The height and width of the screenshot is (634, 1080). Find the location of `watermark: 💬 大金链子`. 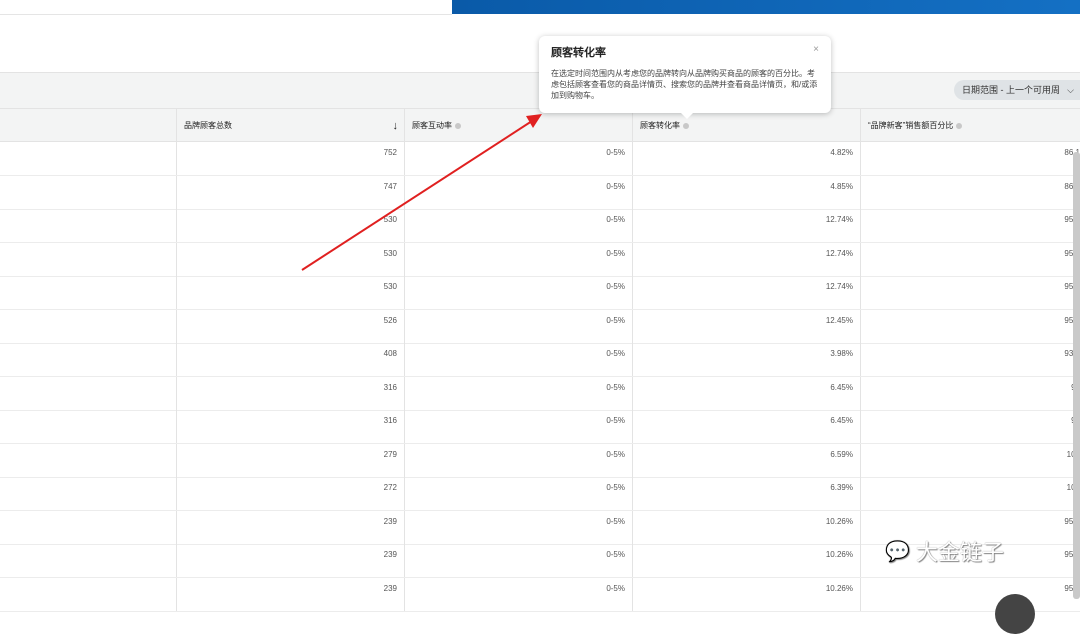

watermark: 💬 大金链子 is located at coordinates (944, 552).